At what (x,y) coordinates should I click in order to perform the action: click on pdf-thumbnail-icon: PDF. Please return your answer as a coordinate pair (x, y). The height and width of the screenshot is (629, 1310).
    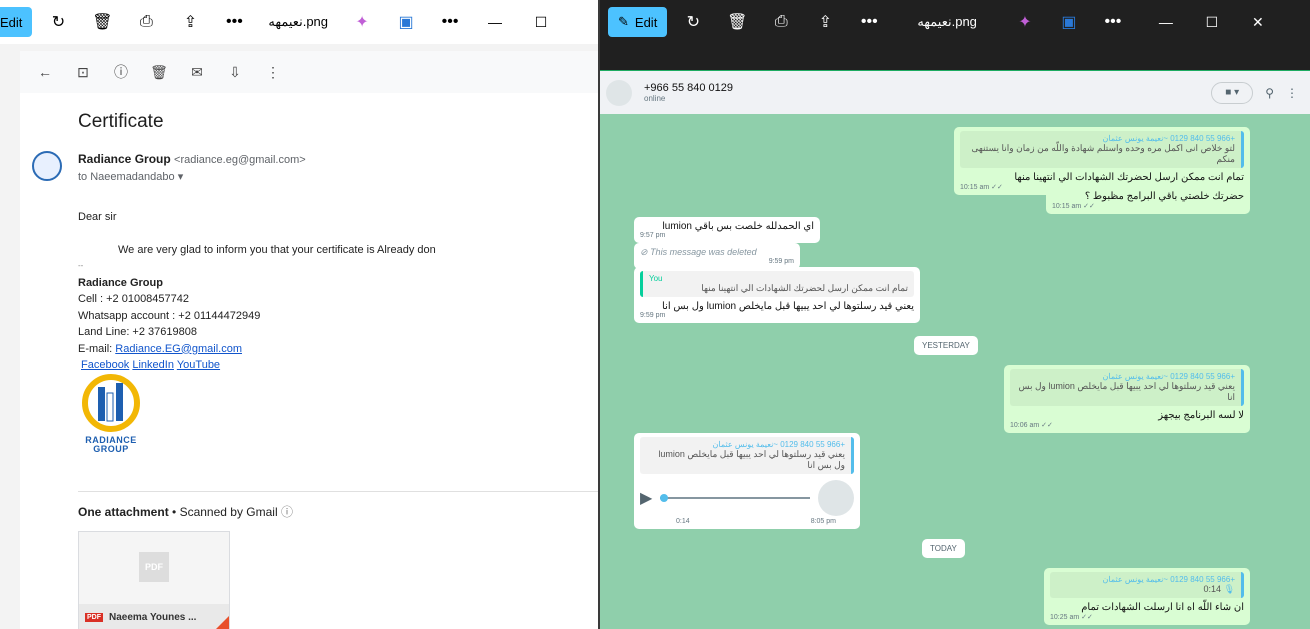
    Looking at the image, I should click on (154, 567).